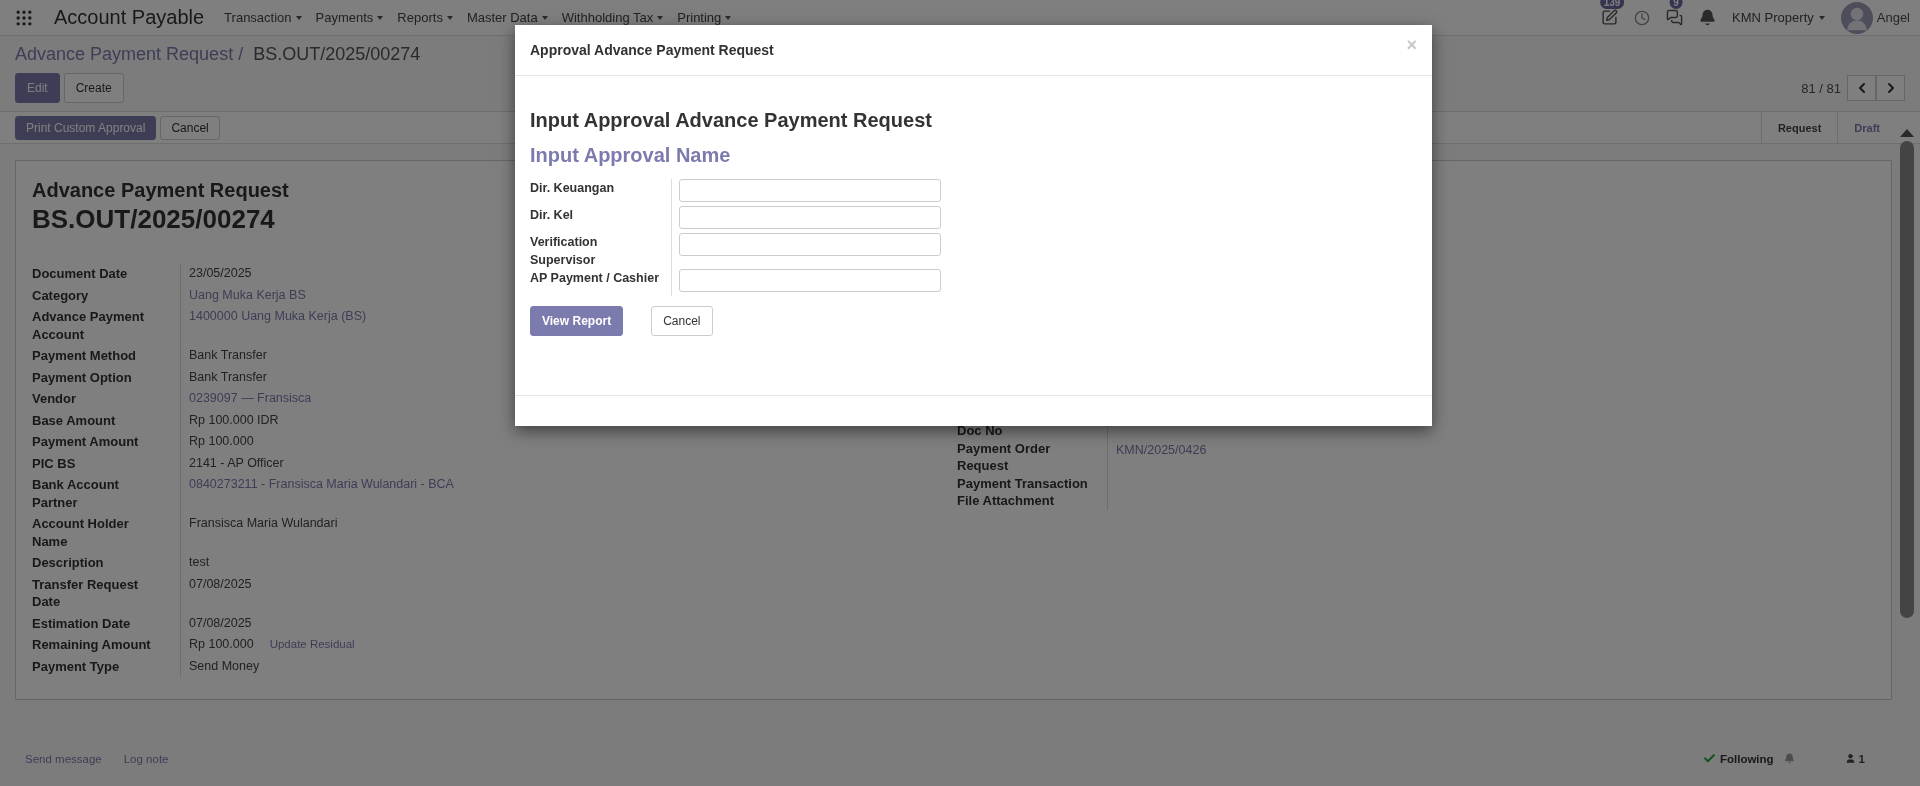 The image size is (1920, 786). I want to click on field-value: Send Money, so click(224, 666).